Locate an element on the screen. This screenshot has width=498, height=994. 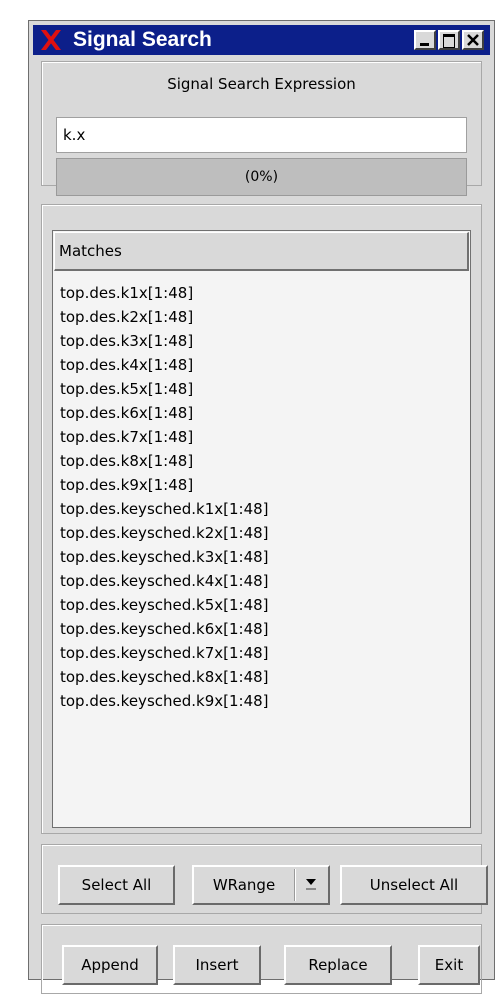
close-button is located at coordinates (473, 40).